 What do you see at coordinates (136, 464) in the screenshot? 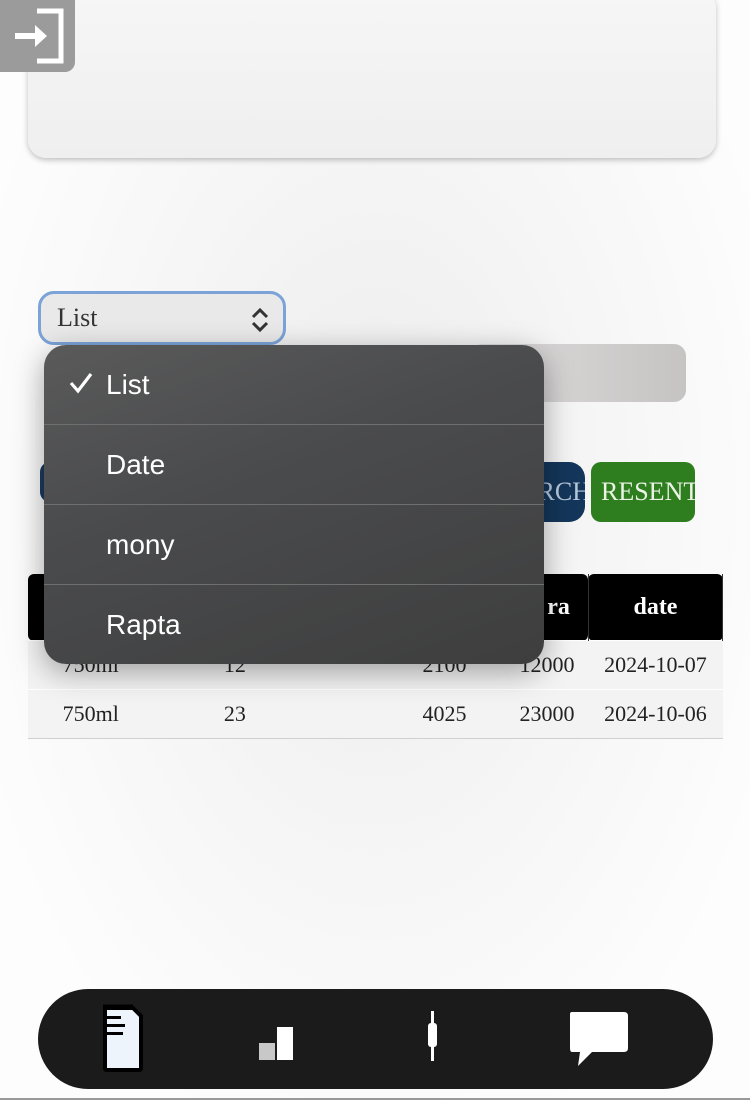
I see `dropdown-option-label: Date` at bounding box center [136, 464].